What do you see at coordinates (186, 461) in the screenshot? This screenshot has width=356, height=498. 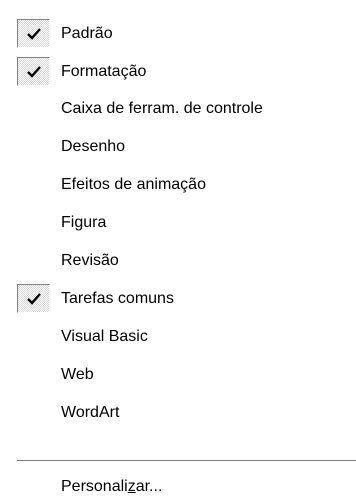 I see `menu-separator` at bounding box center [186, 461].